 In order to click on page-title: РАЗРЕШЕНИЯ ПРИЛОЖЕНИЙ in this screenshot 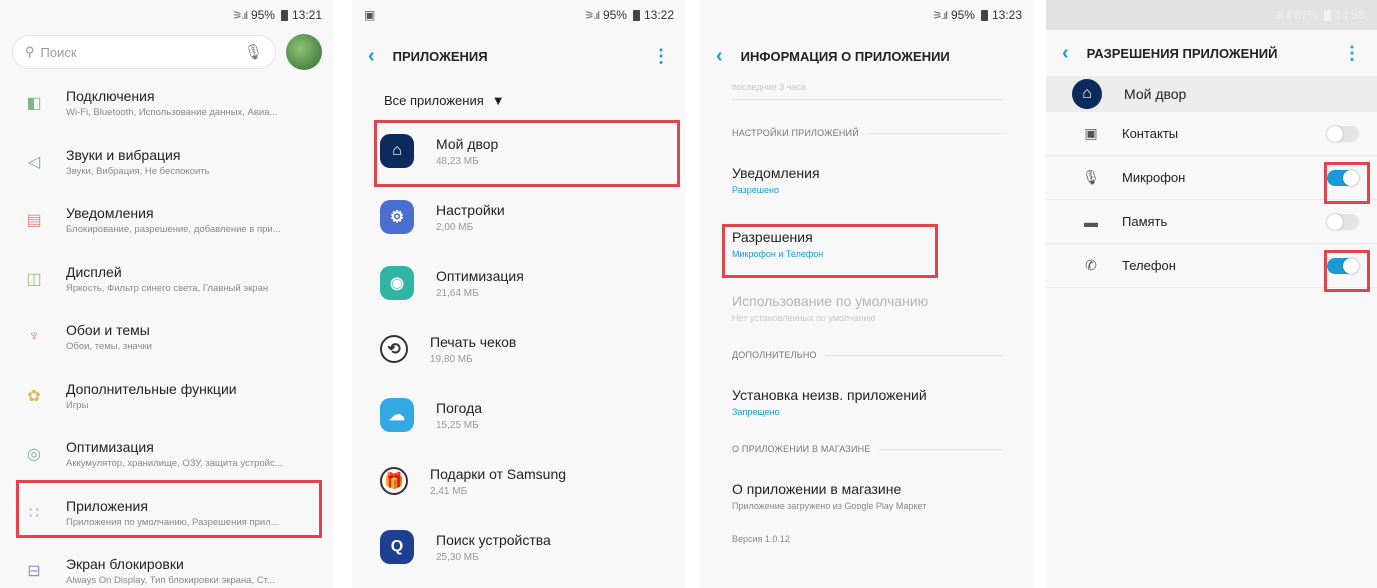, I will do `click(1182, 53)`.